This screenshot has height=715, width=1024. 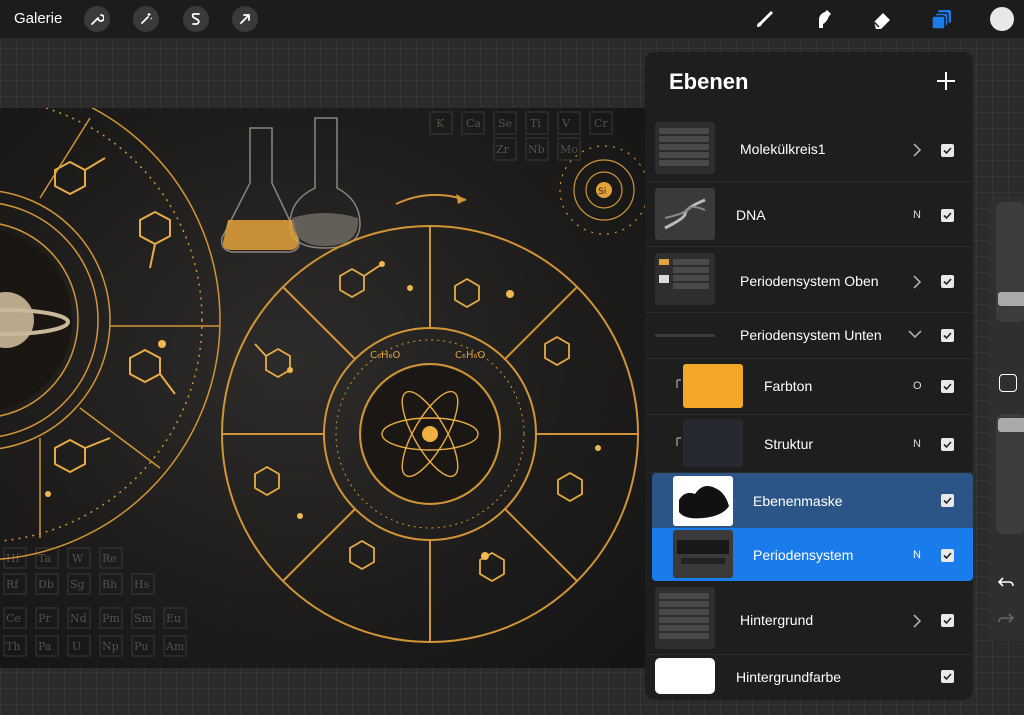 I want to click on undo-icon, so click(x=1005, y=585).